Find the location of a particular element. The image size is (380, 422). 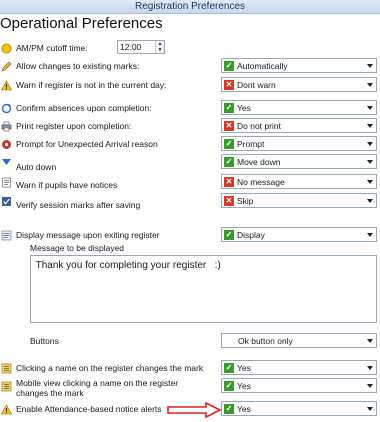

setting-row-auto-down: Auto down ✓ Move down is located at coordinates (190, 164).